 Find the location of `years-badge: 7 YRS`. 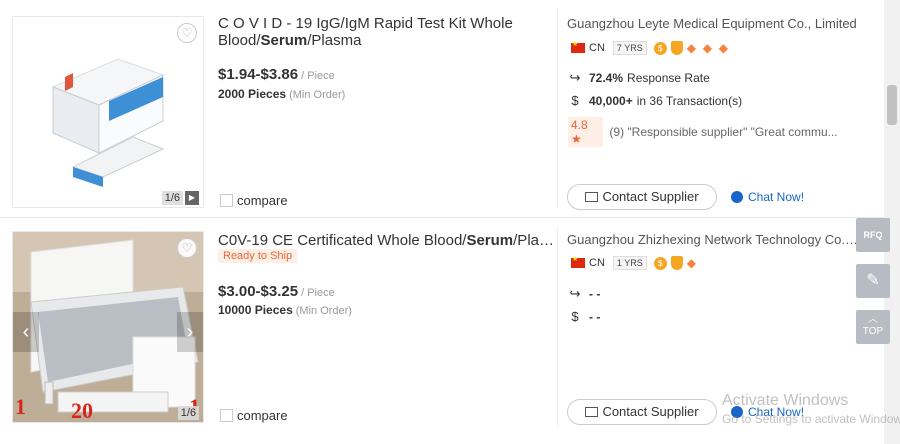

years-badge: 7 YRS is located at coordinates (629, 48).